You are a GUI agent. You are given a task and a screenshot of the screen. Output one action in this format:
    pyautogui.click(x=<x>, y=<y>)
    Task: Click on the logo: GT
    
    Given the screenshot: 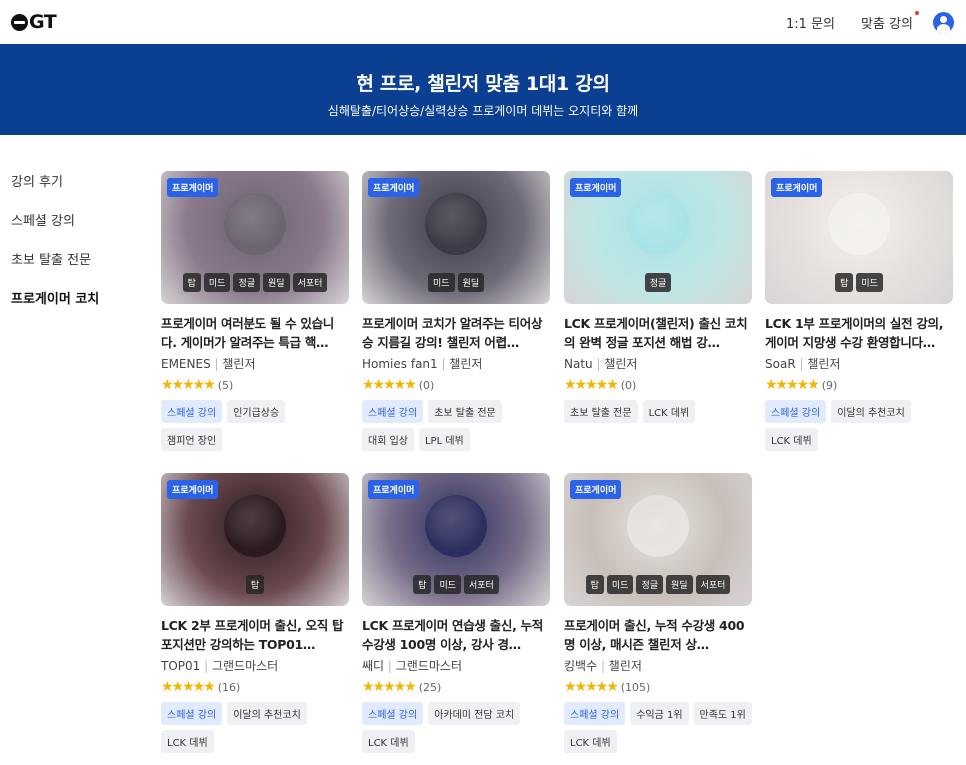 What is the action you would take?
    pyautogui.click(x=34, y=22)
    